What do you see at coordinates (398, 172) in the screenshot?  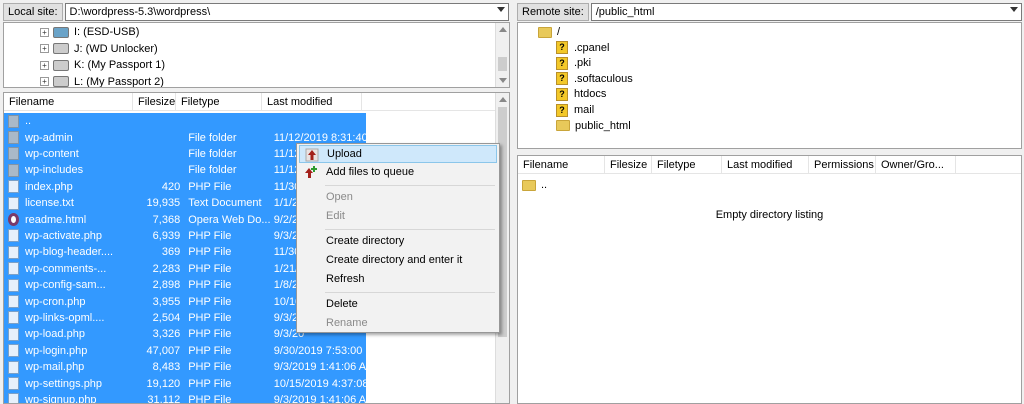 I see `menu-item-add-to-queue: Add files to queue` at bounding box center [398, 172].